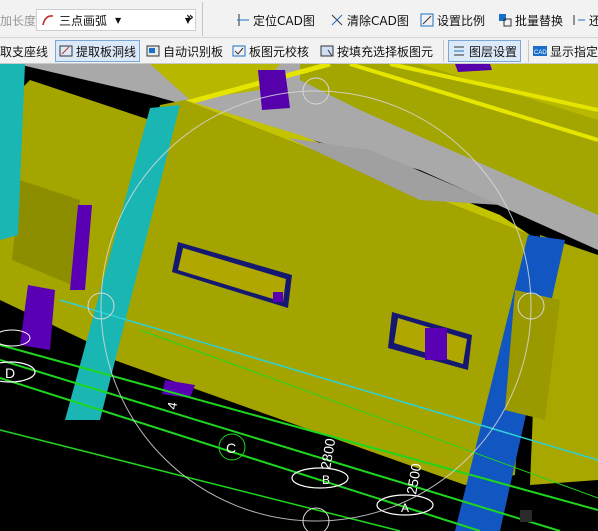 This screenshot has height=531, width=598. I want to click on scale-icon, so click(427, 20).